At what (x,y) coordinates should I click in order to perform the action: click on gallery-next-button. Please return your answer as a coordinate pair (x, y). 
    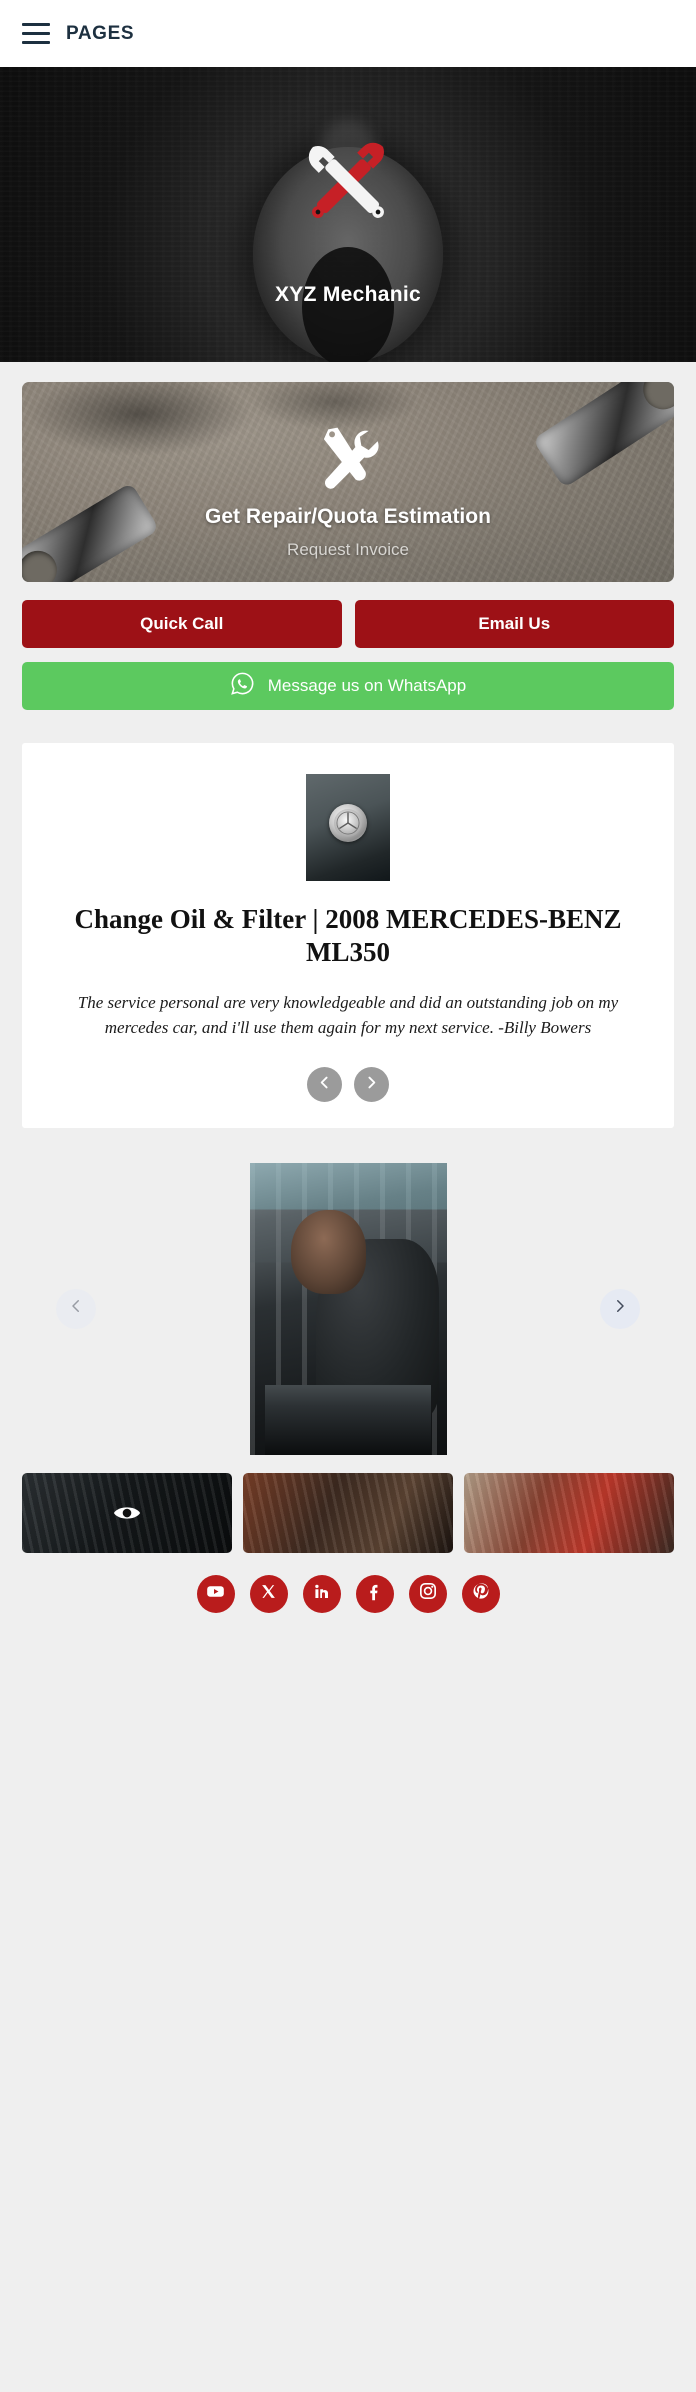
    Looking at the image, I should click on (620, 1308).